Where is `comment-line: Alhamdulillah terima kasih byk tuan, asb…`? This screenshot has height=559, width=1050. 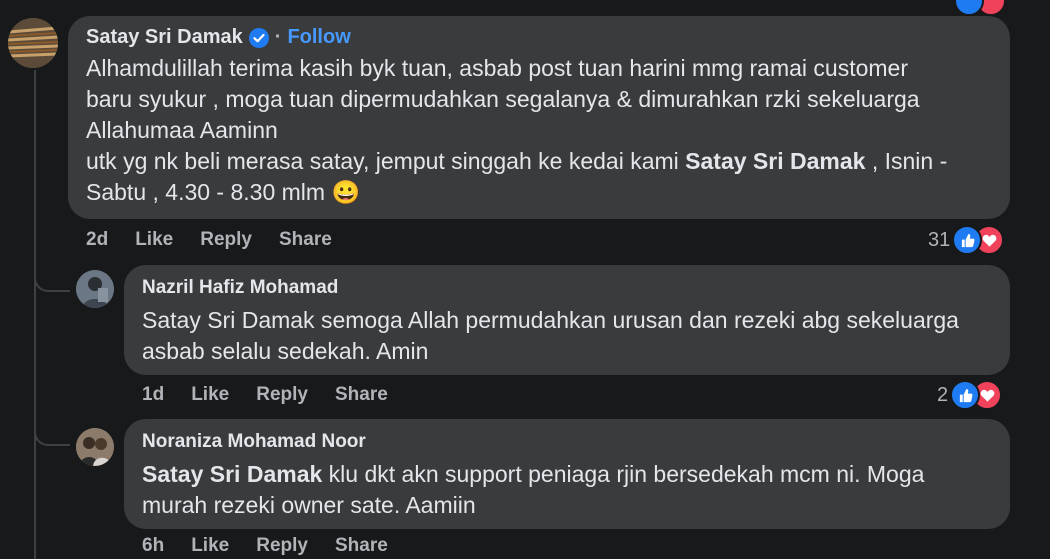
comment-line: Alhamdulillah terima kasih byk tuan, asb… is located at coordinates (497, 68).